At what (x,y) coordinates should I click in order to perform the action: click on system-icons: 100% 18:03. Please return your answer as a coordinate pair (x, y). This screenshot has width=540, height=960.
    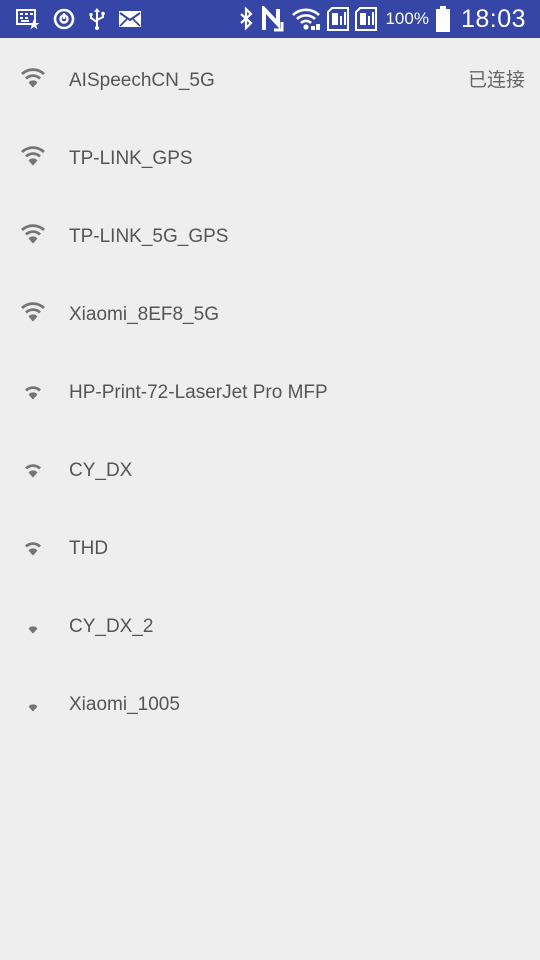
    Looking at the image, I should click on (381, 19).